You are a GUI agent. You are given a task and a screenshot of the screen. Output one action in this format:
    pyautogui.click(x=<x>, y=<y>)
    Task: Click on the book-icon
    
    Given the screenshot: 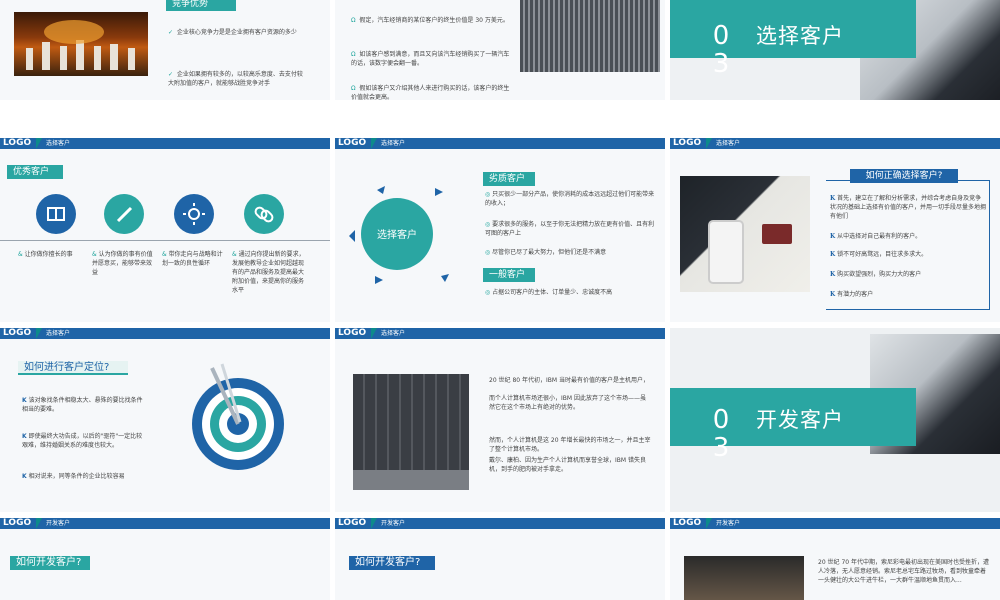 What is the action you would take?
    pyautogui.click(x=56, y=214)
    